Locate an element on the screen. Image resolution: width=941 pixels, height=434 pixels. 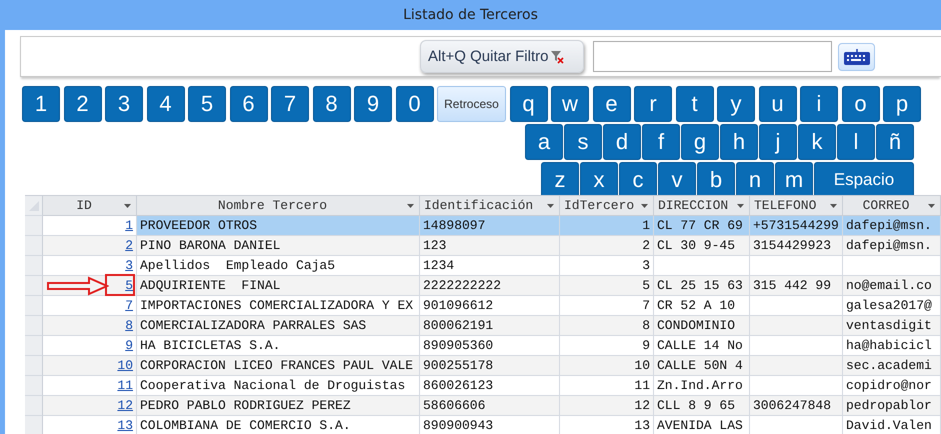
column-title: TELEFONO is located at coordinates (786, 205).